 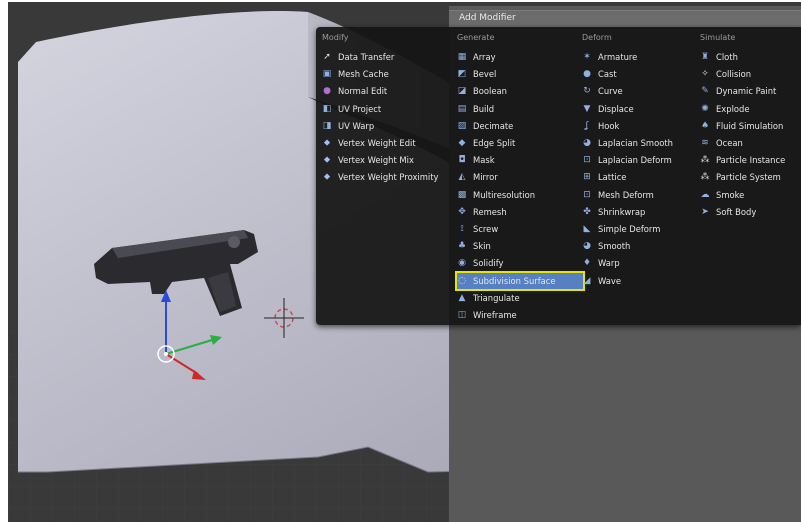 I want to click on vertex-weight-proximity-icon: ⬥, so click(x=327, y=177).